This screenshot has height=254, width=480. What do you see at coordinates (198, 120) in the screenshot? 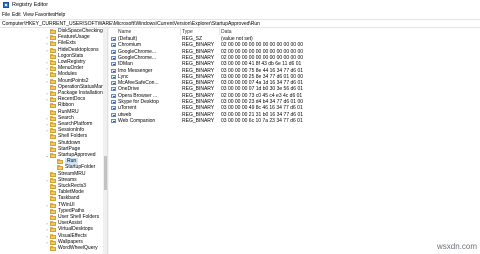
I see `value-type: REG_BINARY` at bounding box center [198, 120].